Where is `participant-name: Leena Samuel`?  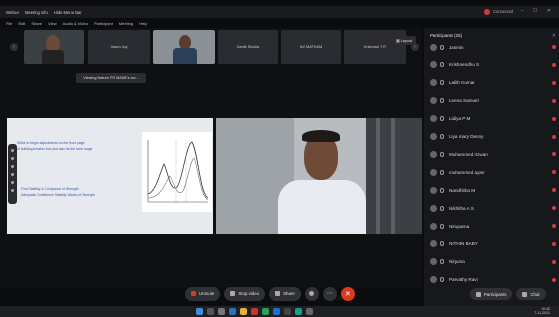 participant-name: Leena Samuel is located at coordinates (464, 101).